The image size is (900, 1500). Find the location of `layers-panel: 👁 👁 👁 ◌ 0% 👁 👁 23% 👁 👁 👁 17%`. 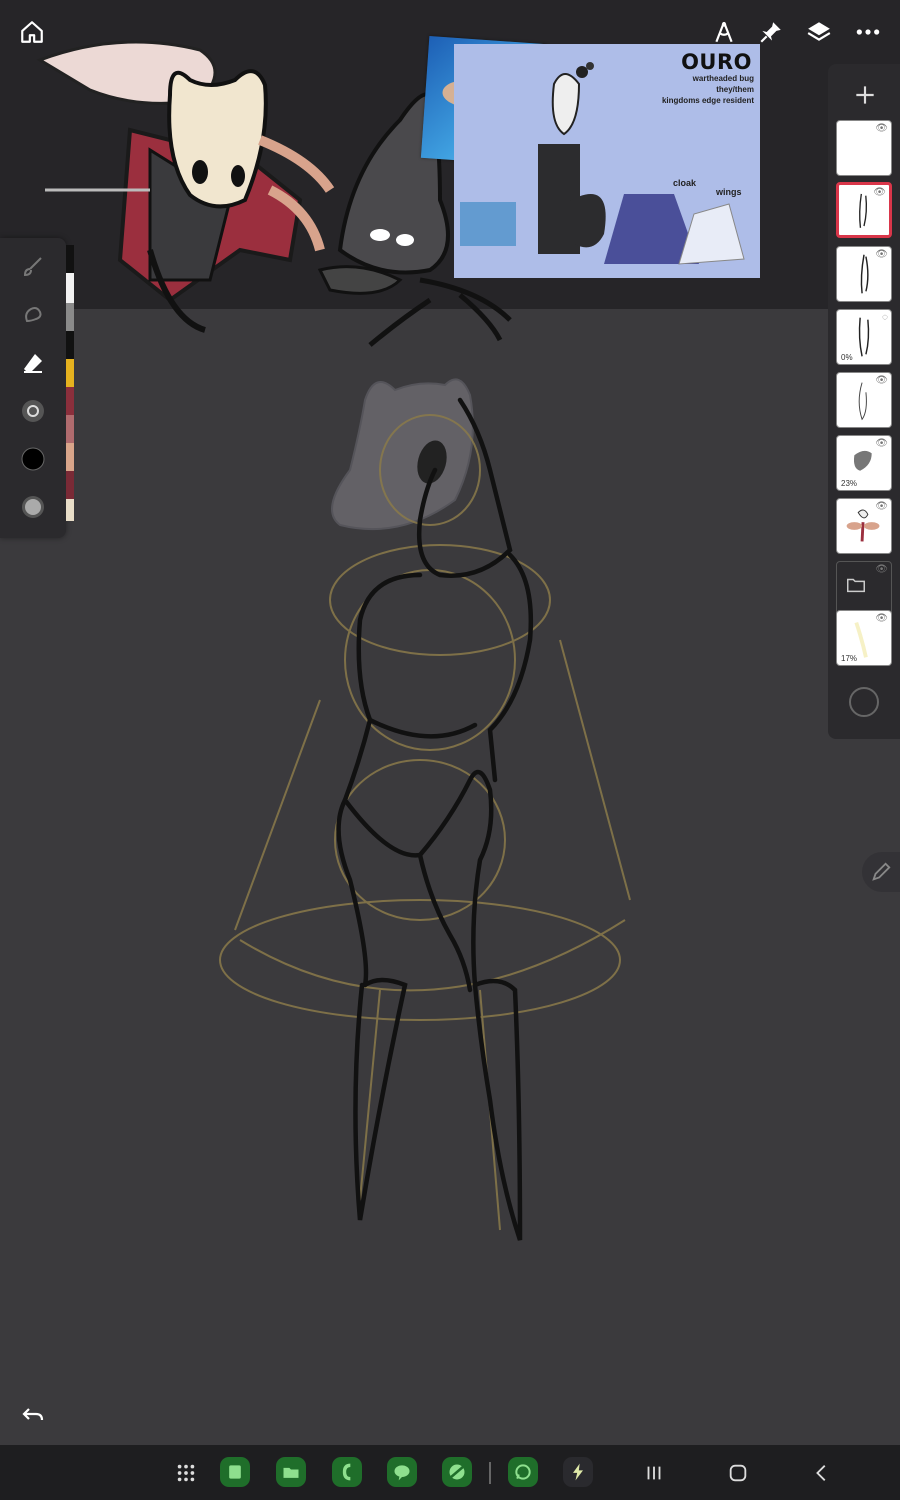

layers-panel: 👁 👁 👁 ◌ 0% 👁 👁 23% 👁 👁 👁 17% is located at coordinates (864, 401).